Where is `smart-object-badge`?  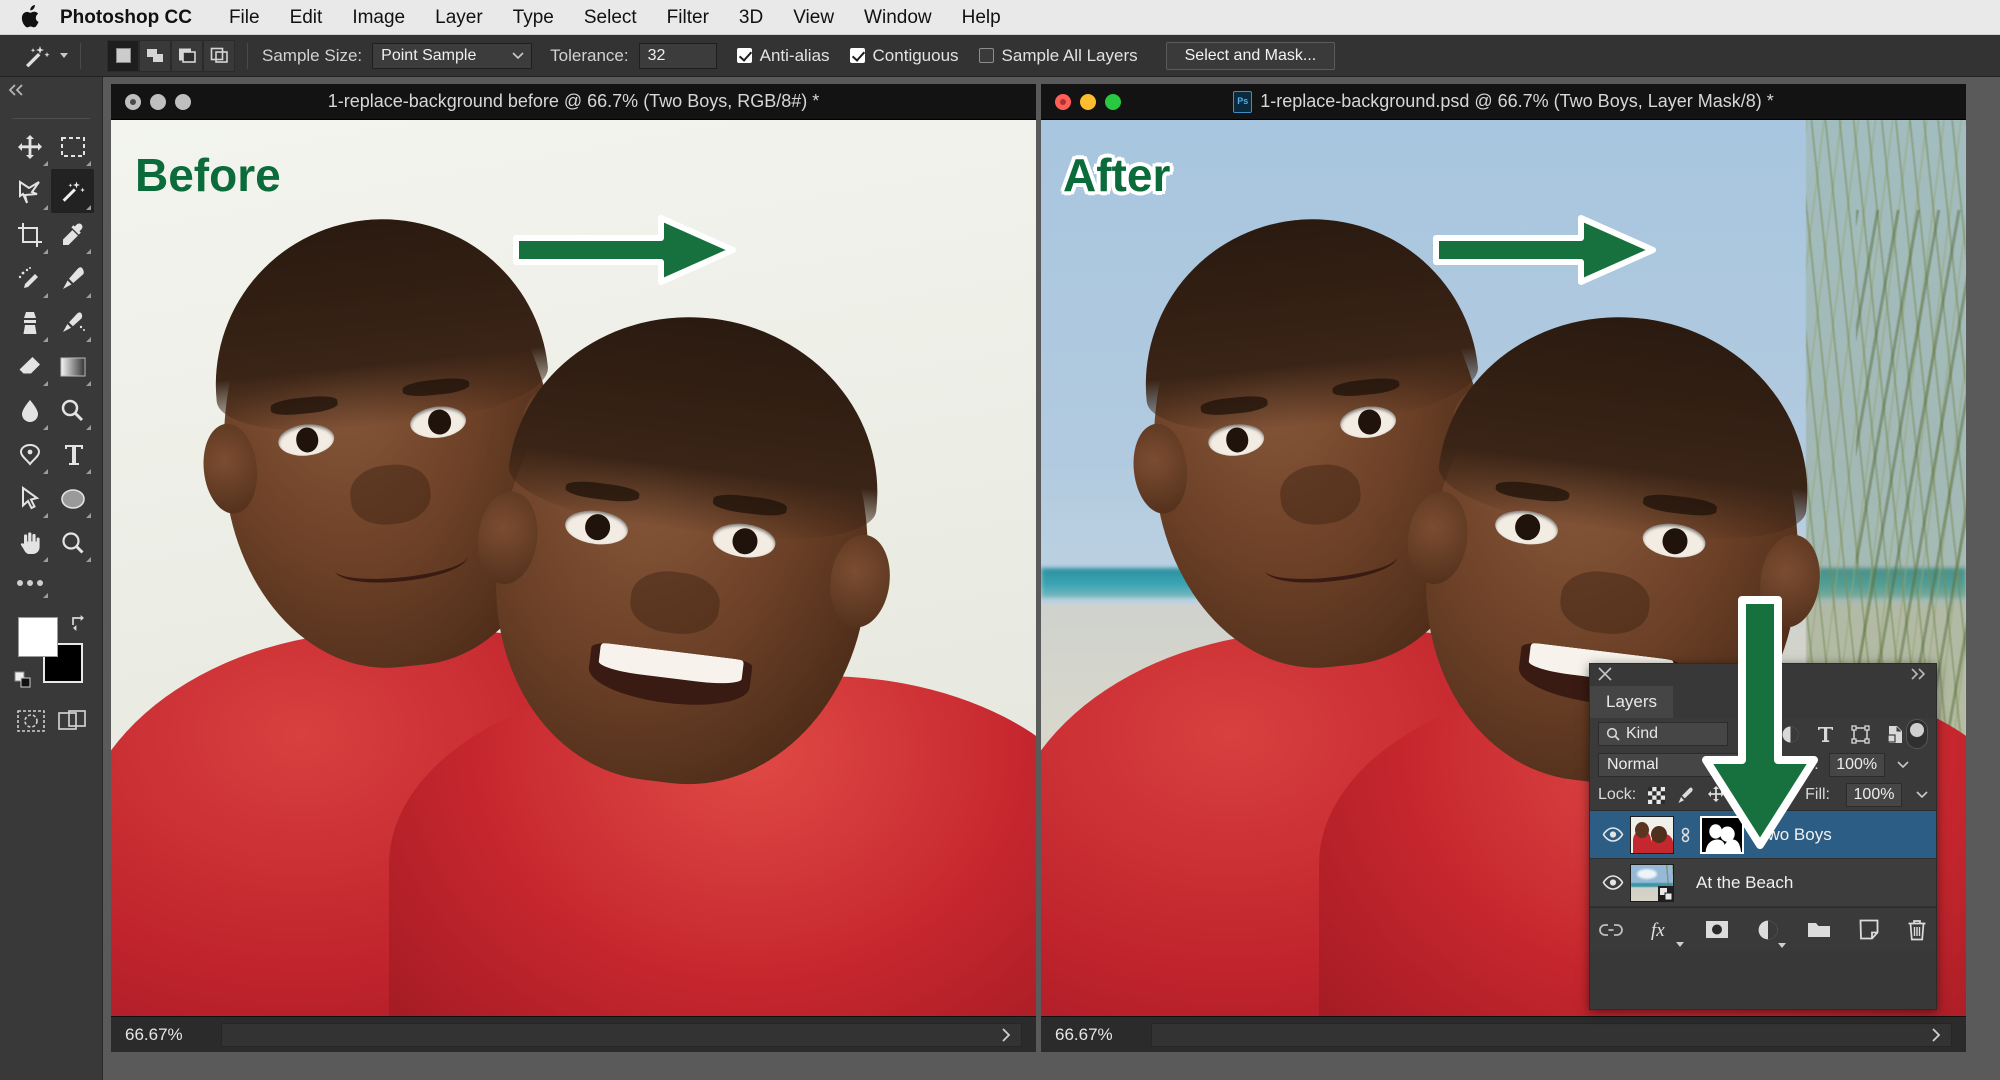
smart-object-badge is located at coordinates (1664, 892).